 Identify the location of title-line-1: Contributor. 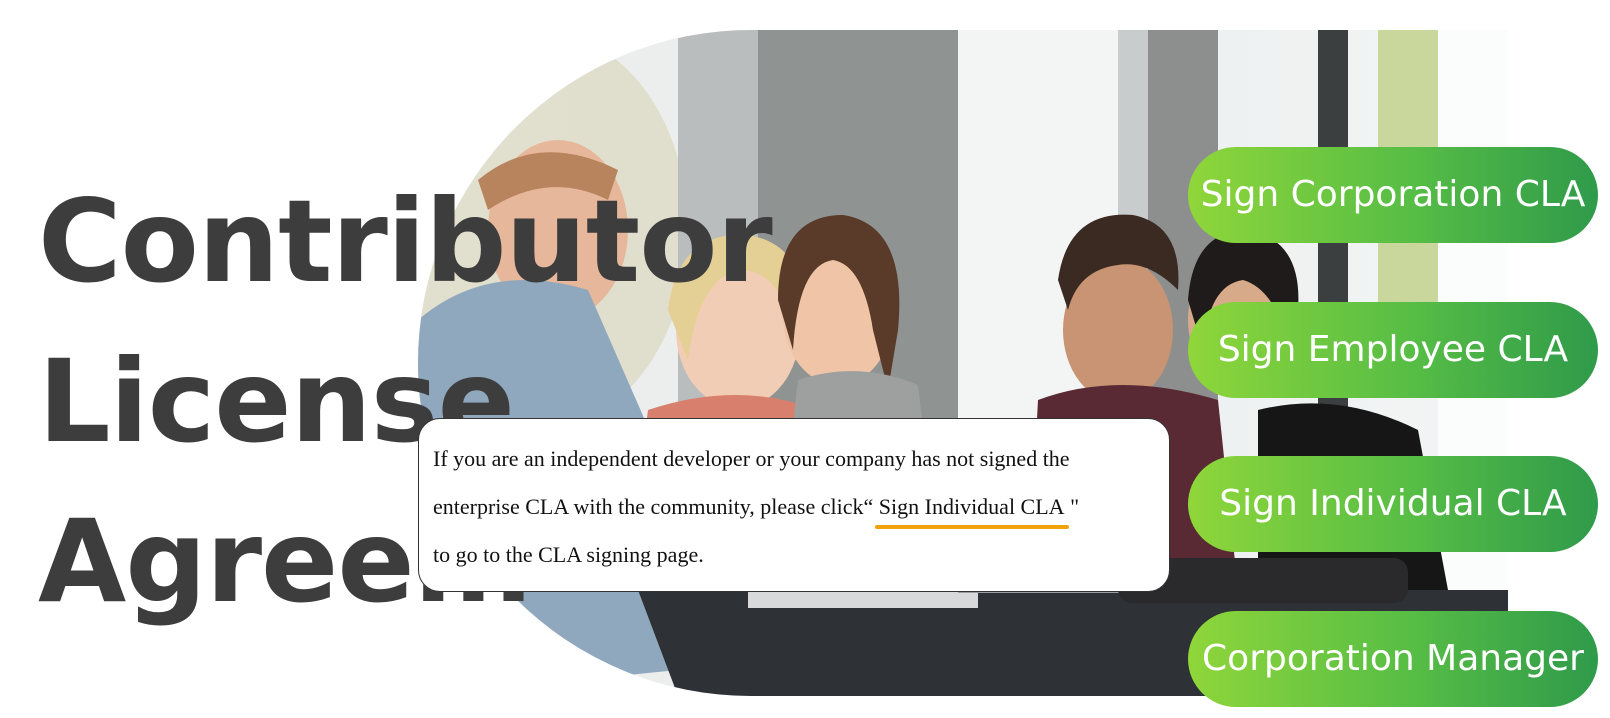
(405, 241).